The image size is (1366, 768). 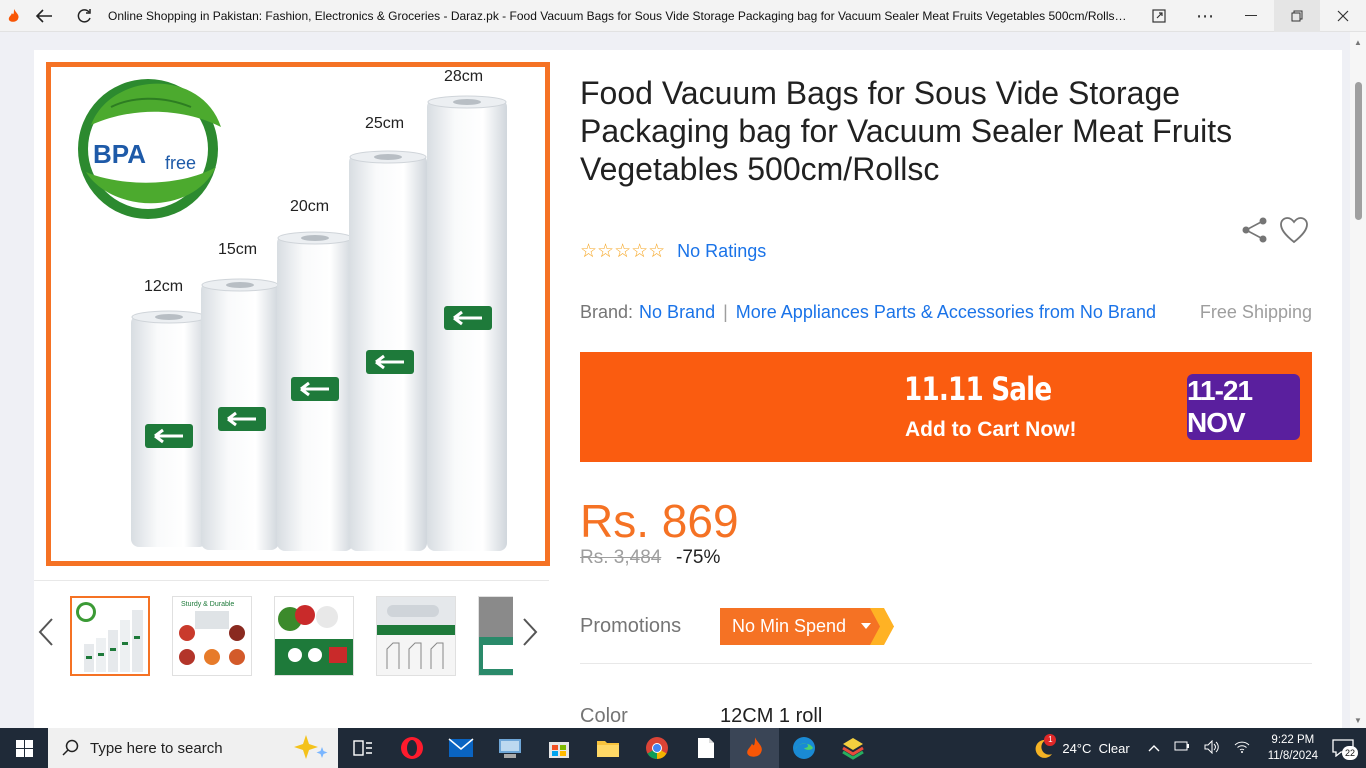 What do you see at coordinates (698, 557) in the screenshot?
I see `discount-percent: -75%` at bounding box center [698, 557].